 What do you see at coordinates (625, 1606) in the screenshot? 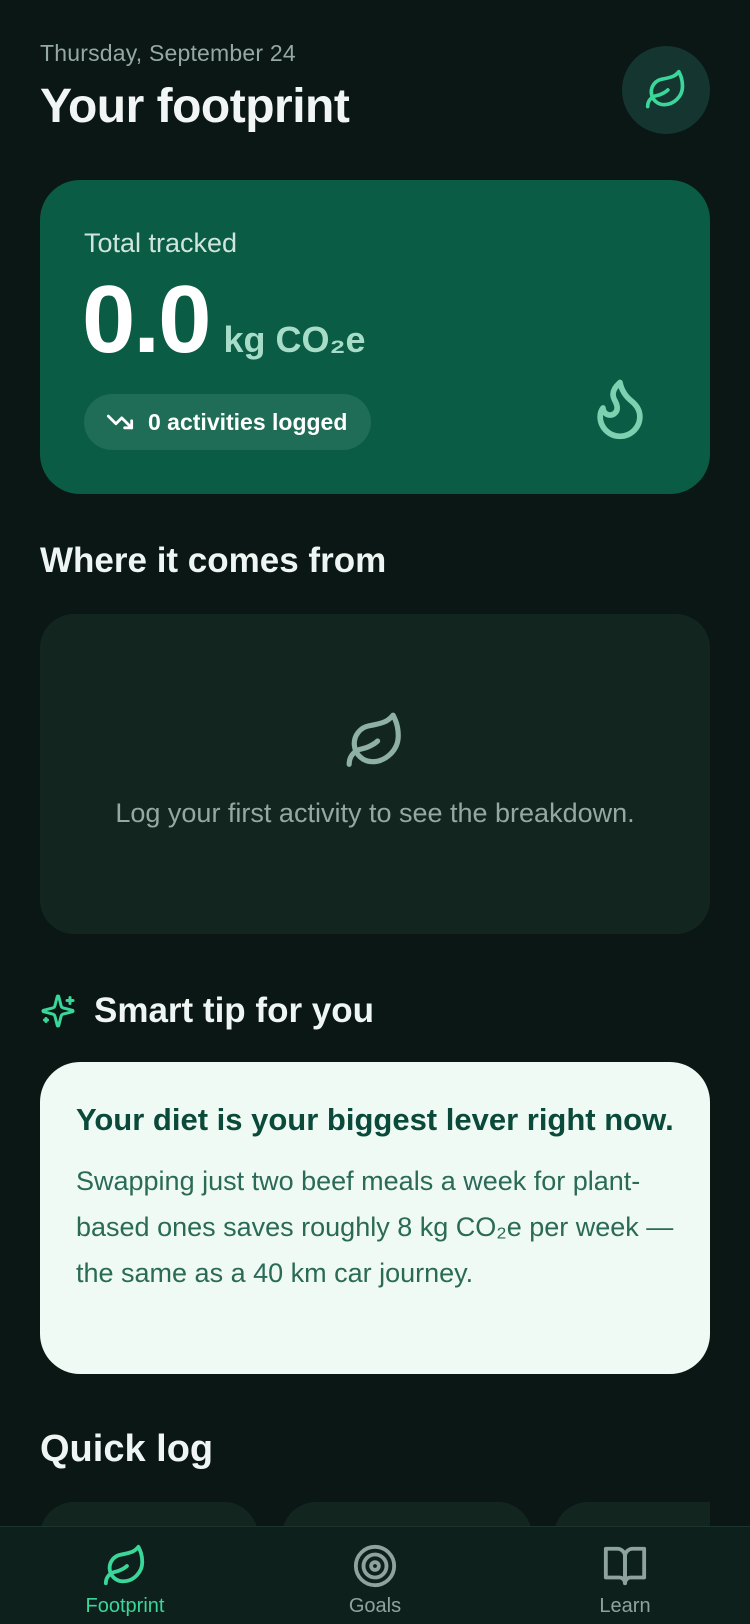
I see `tab-label: Learn` at bounding box center [625, 1606].